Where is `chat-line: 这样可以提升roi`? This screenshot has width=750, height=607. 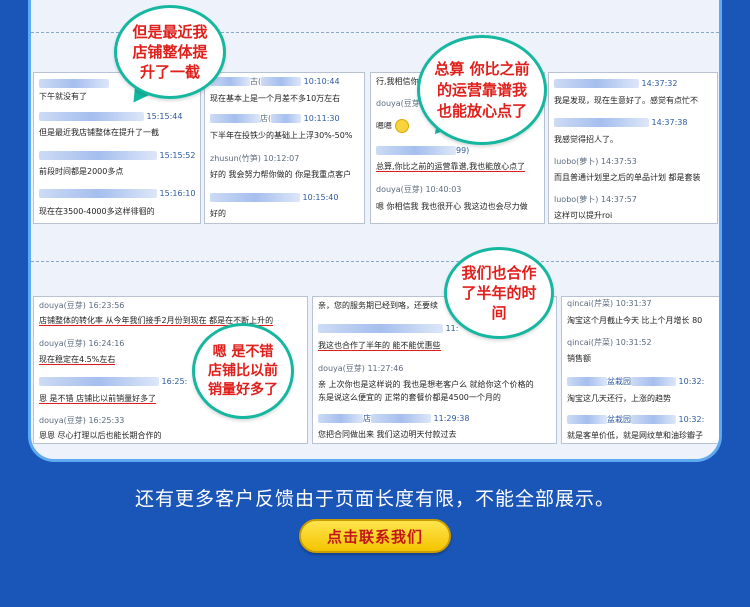 chat-line: 这样可以提升roi is located at coordinates (583, 215).